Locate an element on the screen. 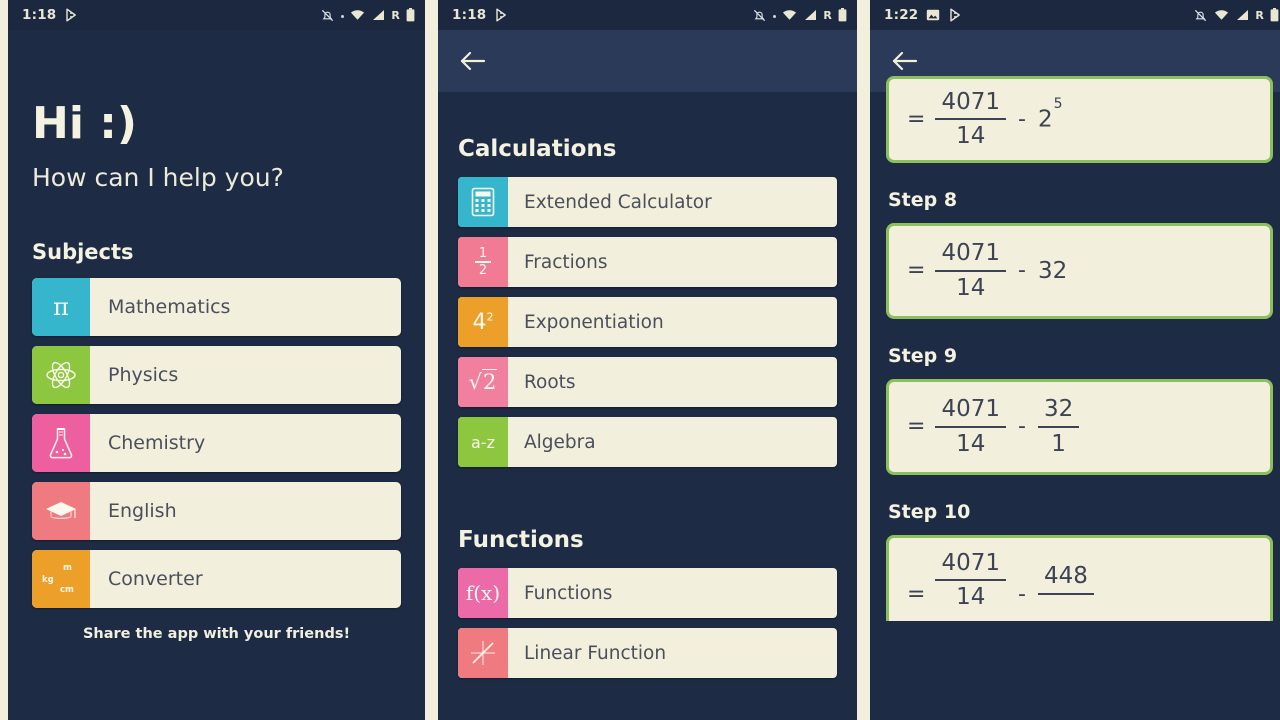 This screenshot has width=1280, height=720. status-left-group: 1:18 is located at coordinates (480, 15).